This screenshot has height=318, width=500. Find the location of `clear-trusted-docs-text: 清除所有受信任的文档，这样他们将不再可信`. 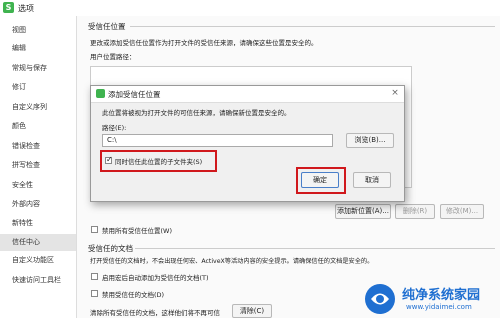

clear-trusted-docs-text: 清除所有受信任的文档，这样他们将不再可信 is located at coordinates (155, 313).